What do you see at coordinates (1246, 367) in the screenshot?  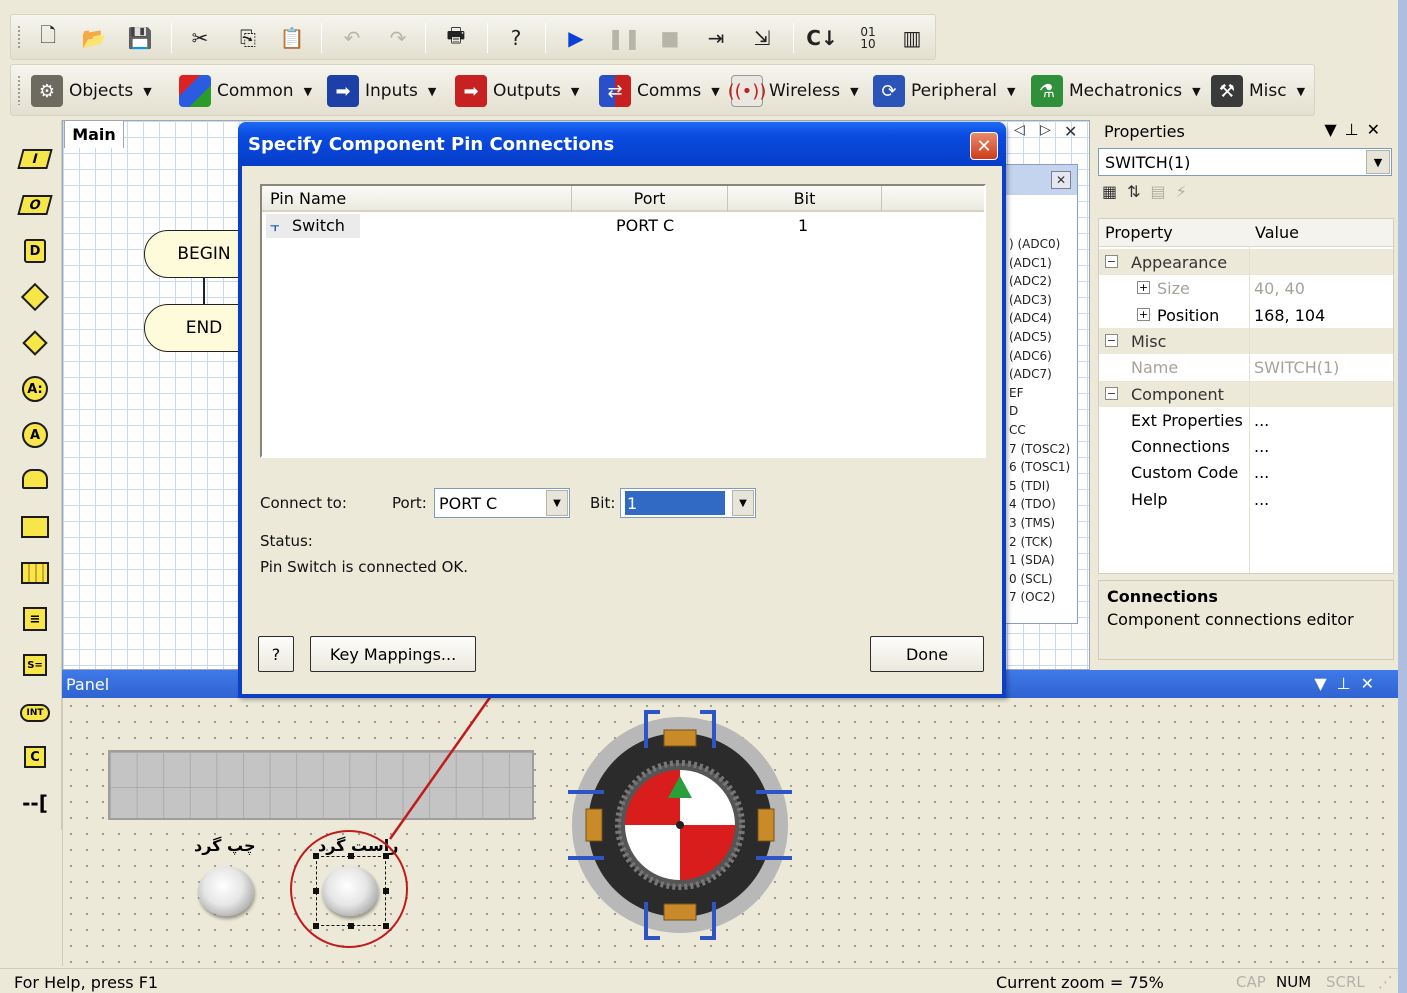 I see `property-row: Name SWITCH(1)` at bounding box center [1246, 367].